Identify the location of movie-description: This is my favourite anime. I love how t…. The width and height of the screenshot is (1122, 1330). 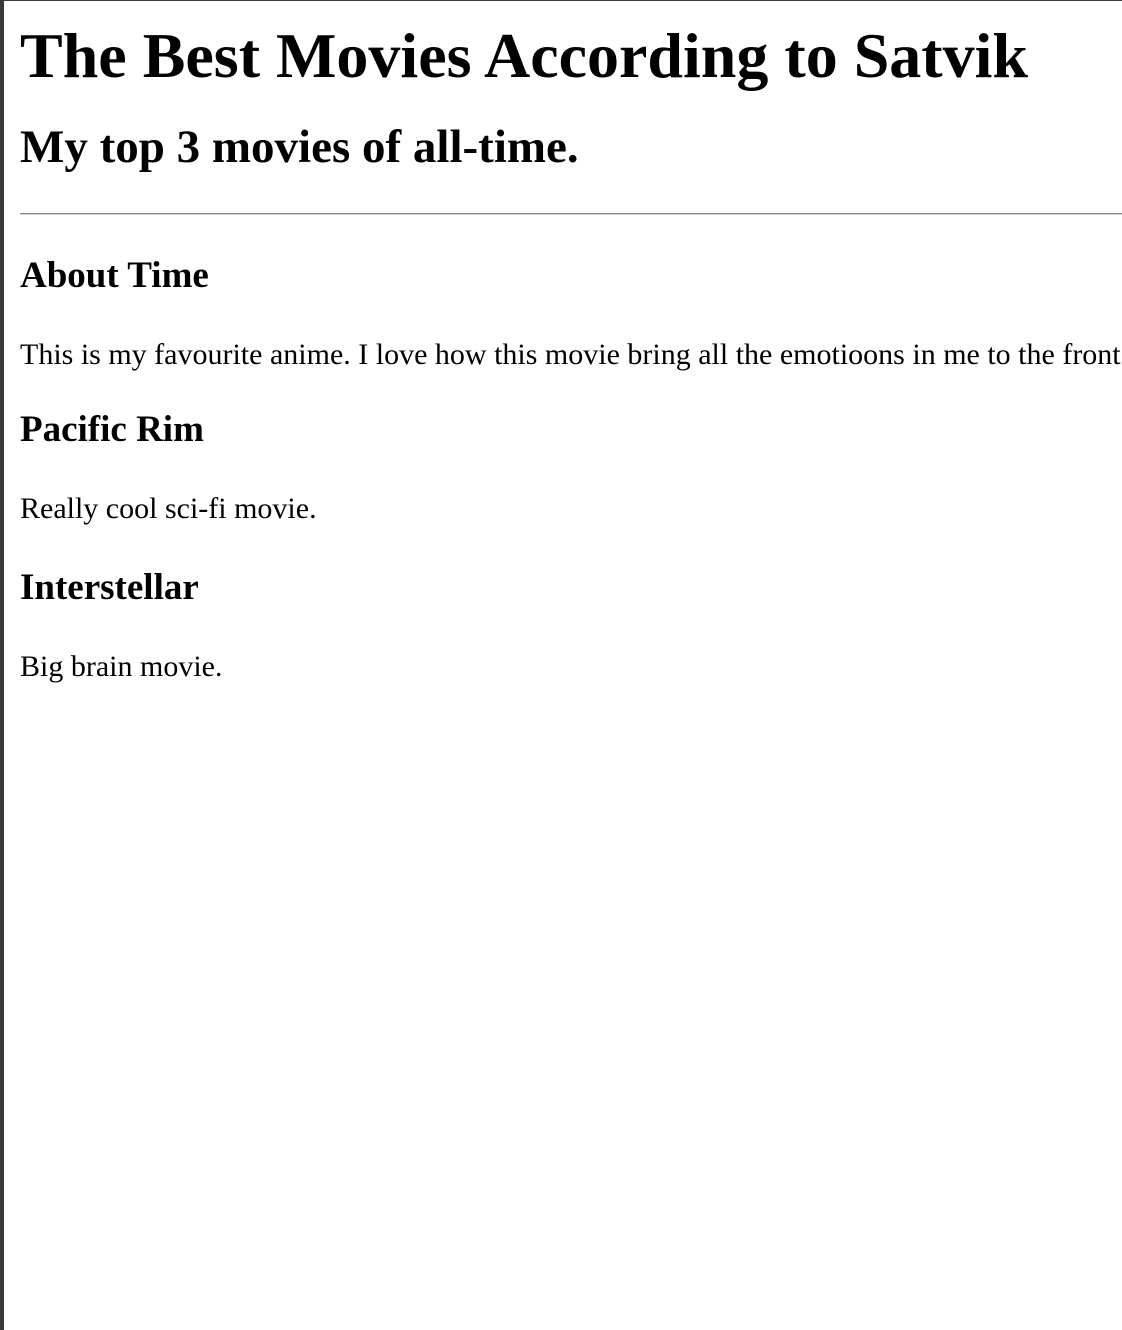
(571, 354).